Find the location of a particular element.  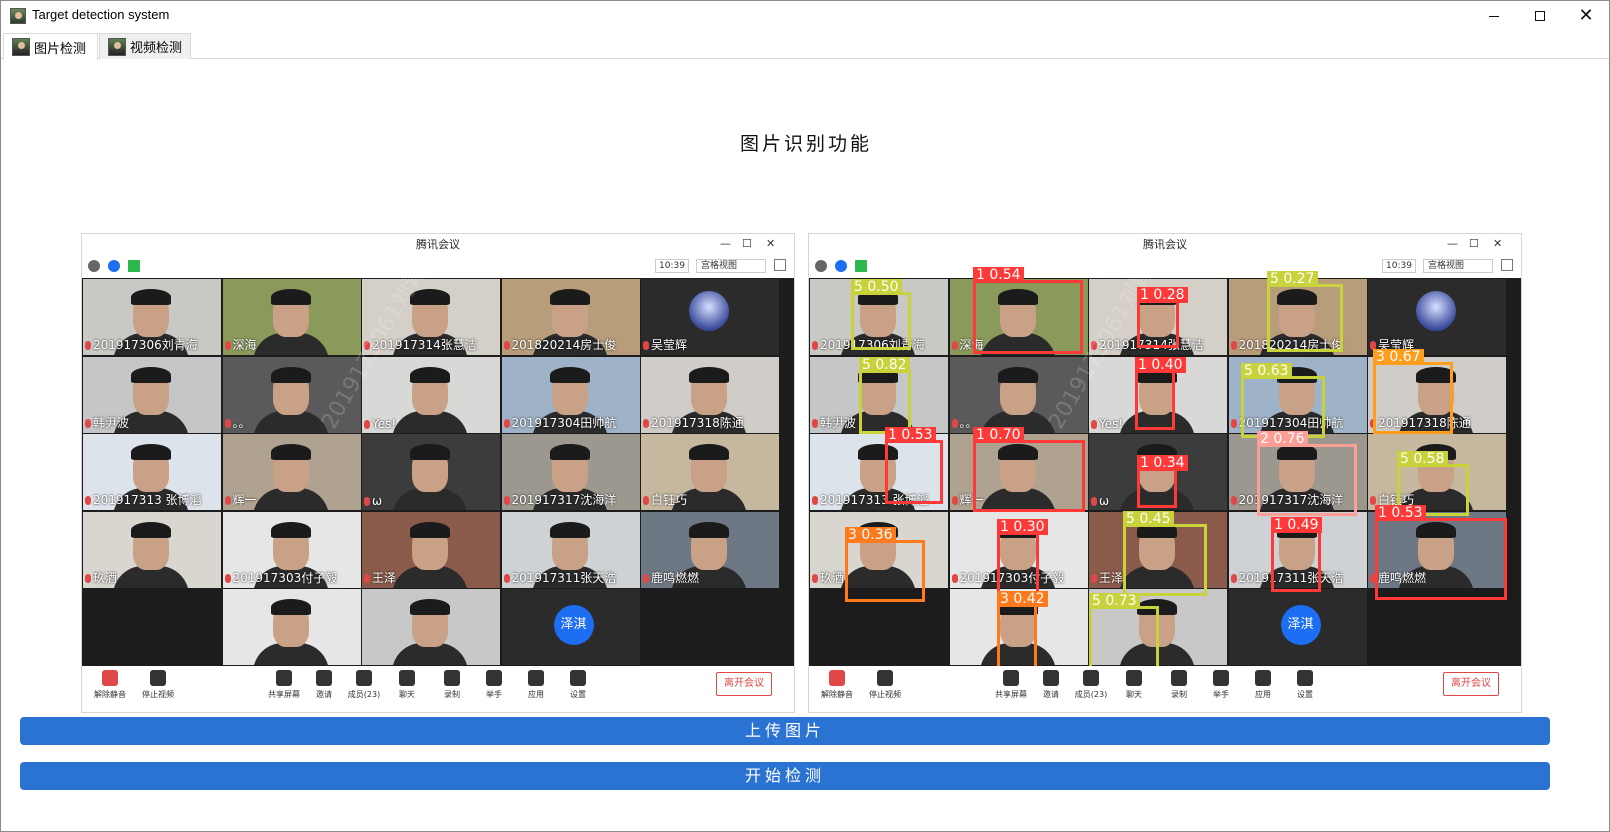

detection-box: 5 0.27 is located at coordinates (1305, 311).